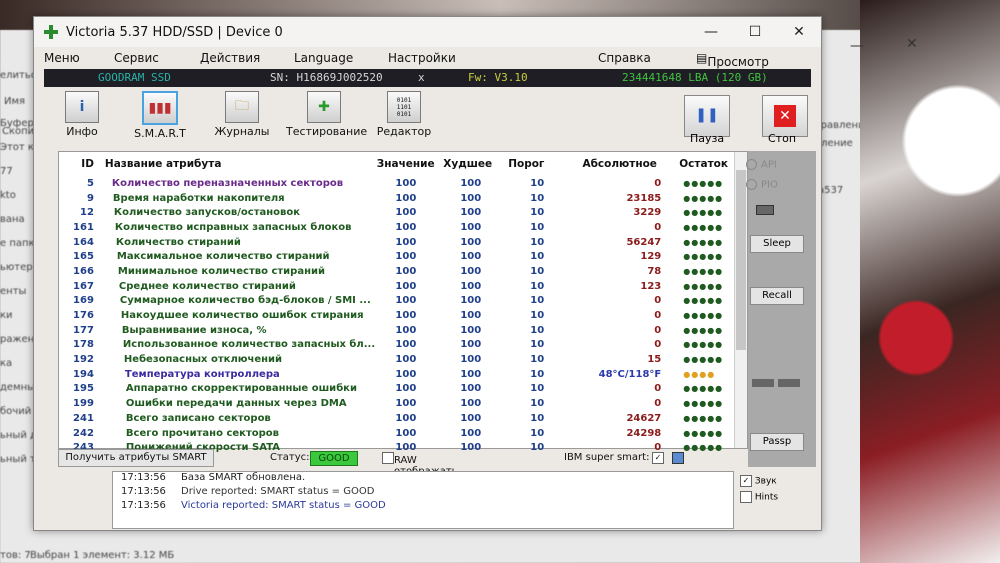 Image resolution: width=1000 pixels, height=563 pixels. I want to click on title-bar: Victoria 5.37 HDD/SSD | Device 0 — ☐ ✕, so click(427, 32).